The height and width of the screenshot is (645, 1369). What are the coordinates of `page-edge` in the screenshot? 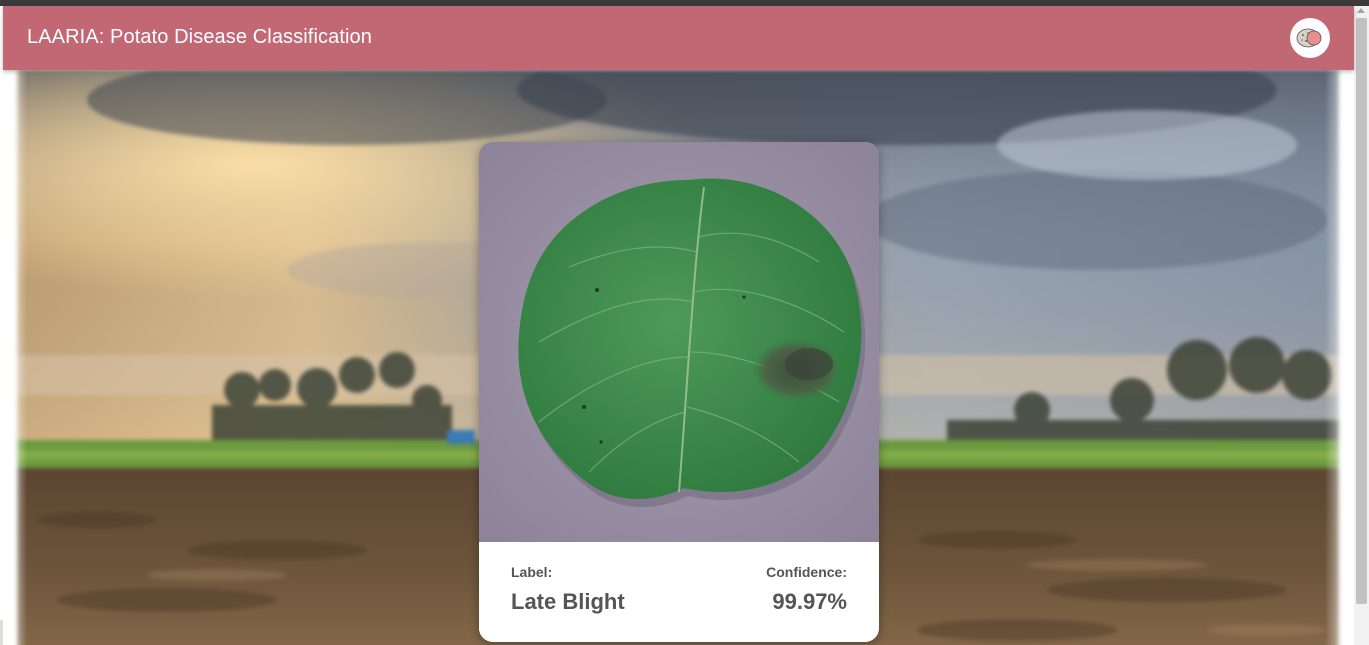 It's located at (1, 632).